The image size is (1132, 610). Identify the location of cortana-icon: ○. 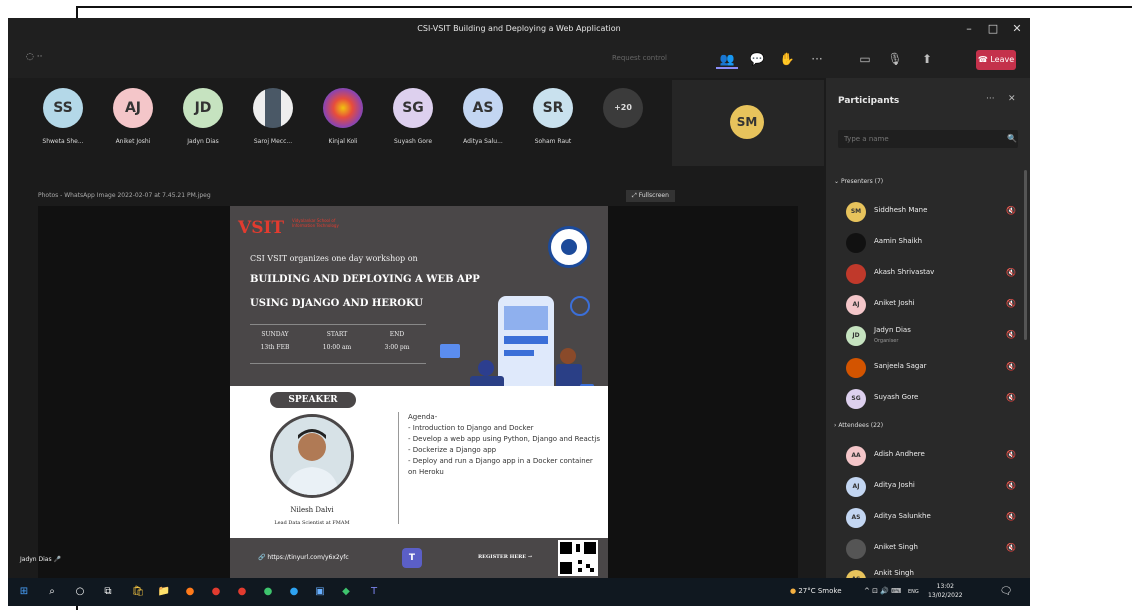
(80, 592).